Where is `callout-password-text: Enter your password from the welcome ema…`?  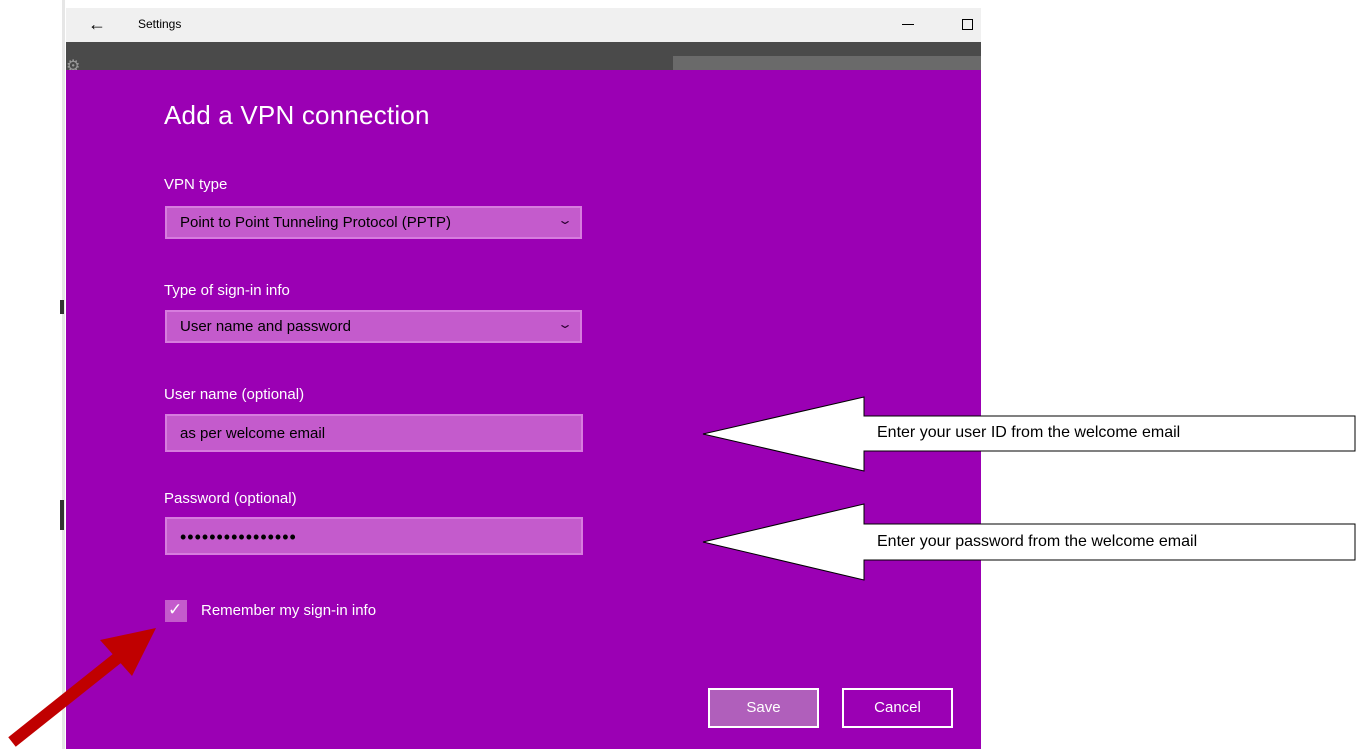
callout-password-text: Enter your password from the welcome ema… is located at coordinates (1037, 541).